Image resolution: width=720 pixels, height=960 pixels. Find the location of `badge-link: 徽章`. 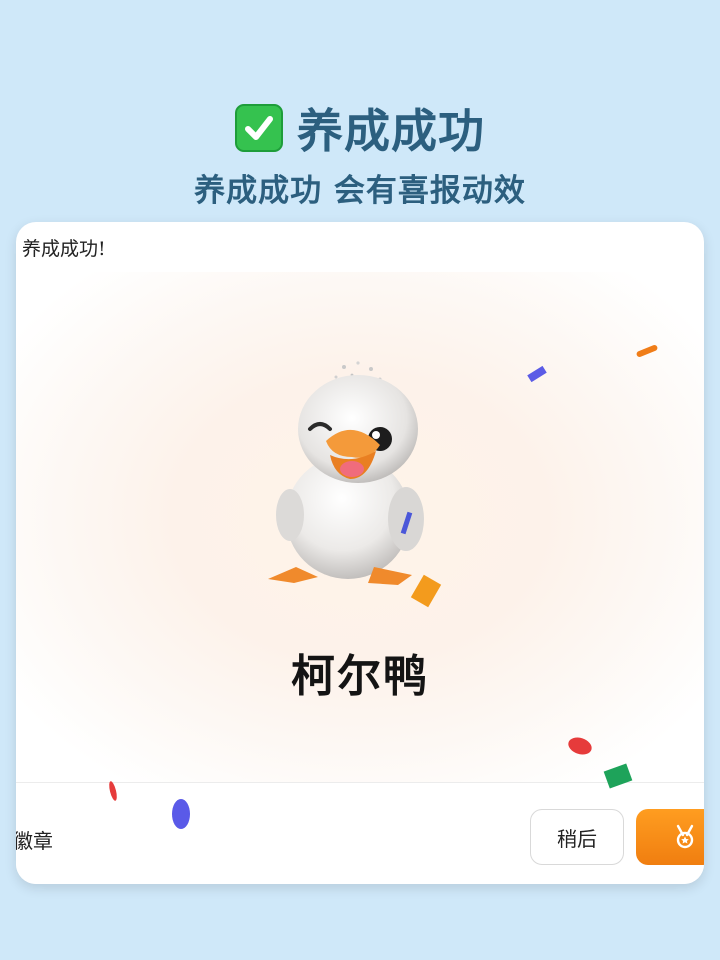

badge-link: 徽章 is located at coordinates (34, 839).